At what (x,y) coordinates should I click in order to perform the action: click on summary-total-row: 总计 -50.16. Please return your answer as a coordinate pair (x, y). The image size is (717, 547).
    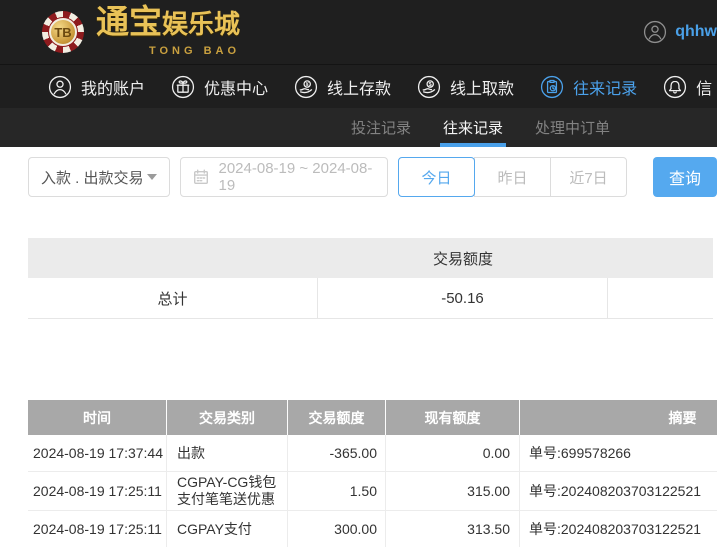
    Looking at the image, I should click on (370, 298).